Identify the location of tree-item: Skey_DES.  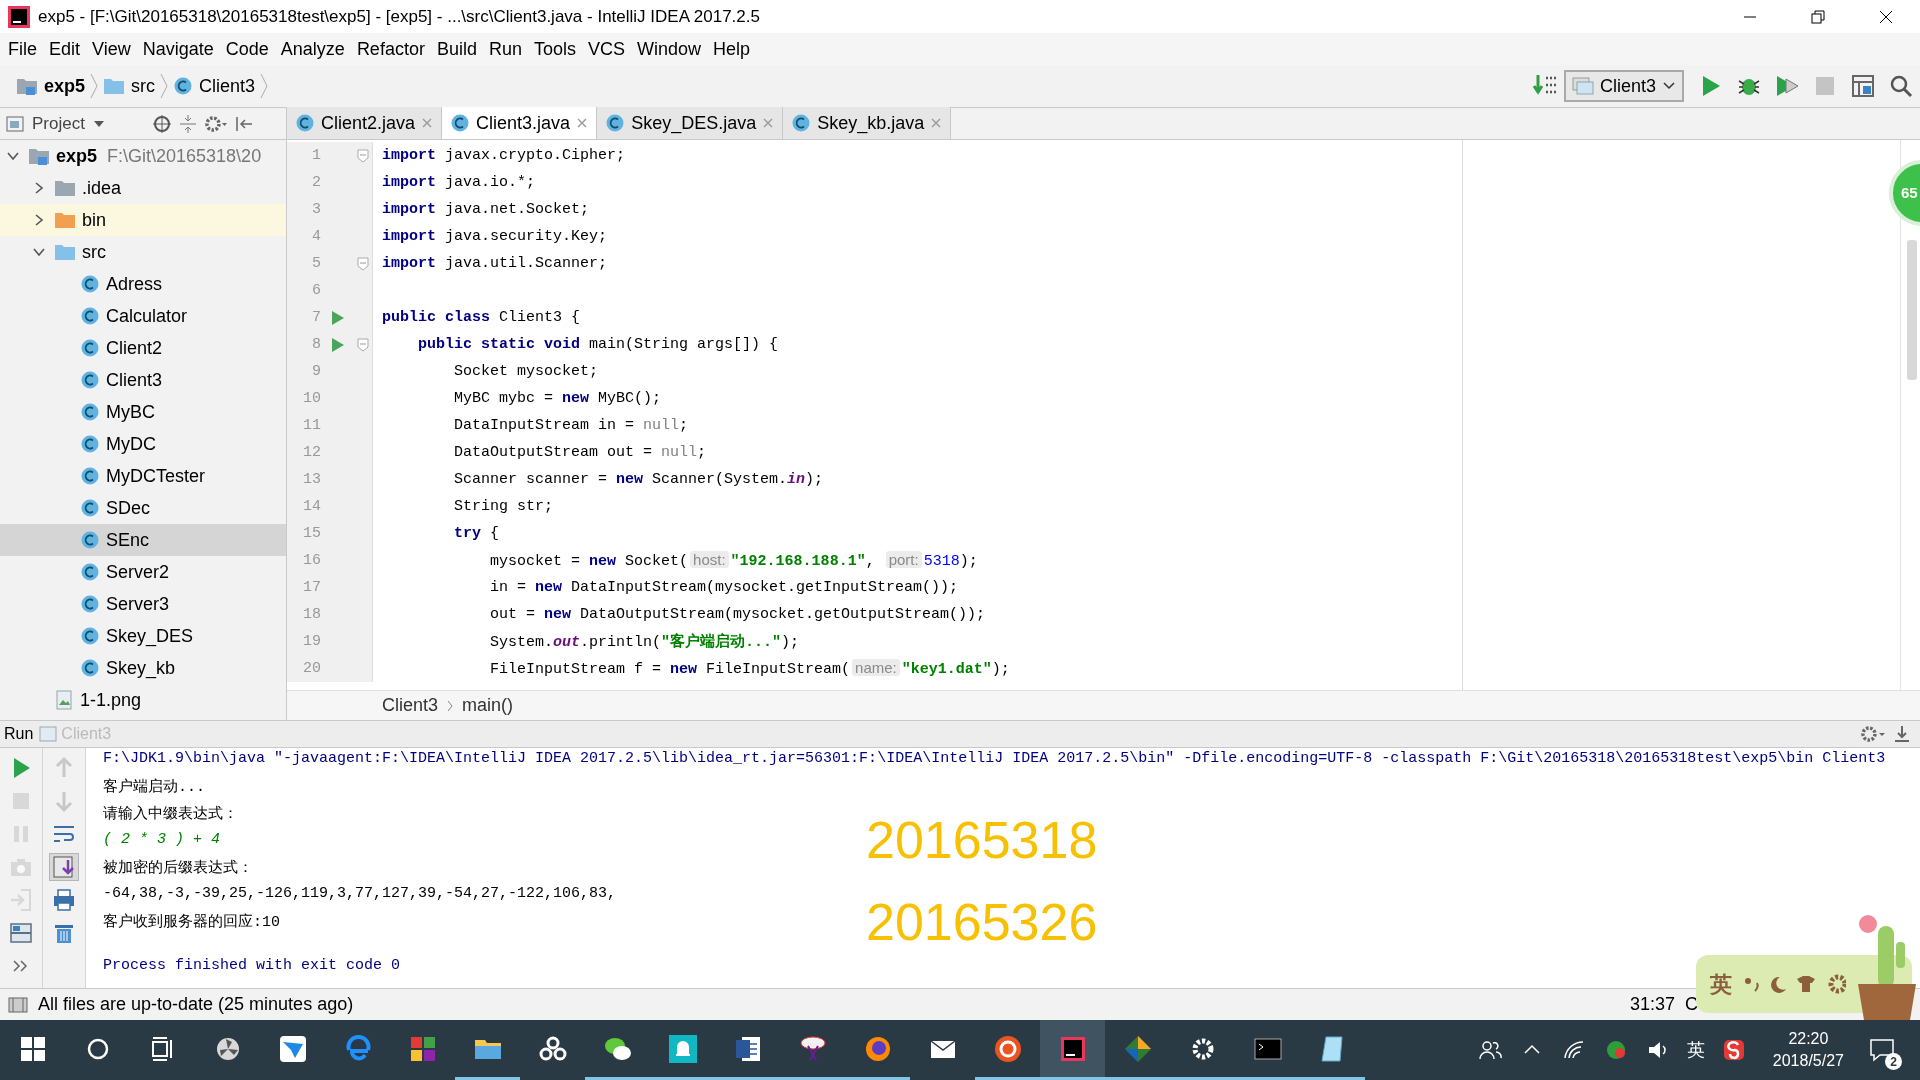
(143, 636).